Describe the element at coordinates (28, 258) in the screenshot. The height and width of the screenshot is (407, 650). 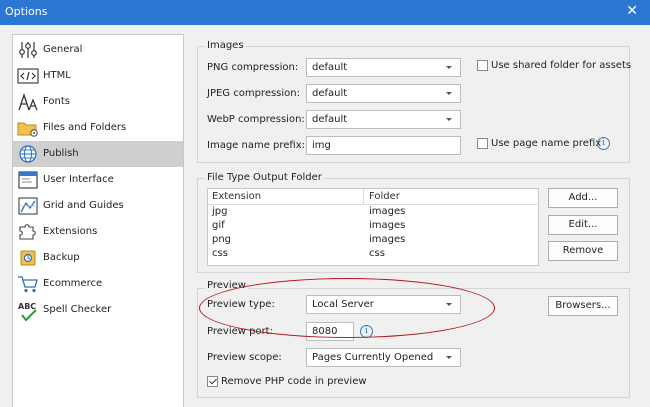
I see `backup-icon` at that location.